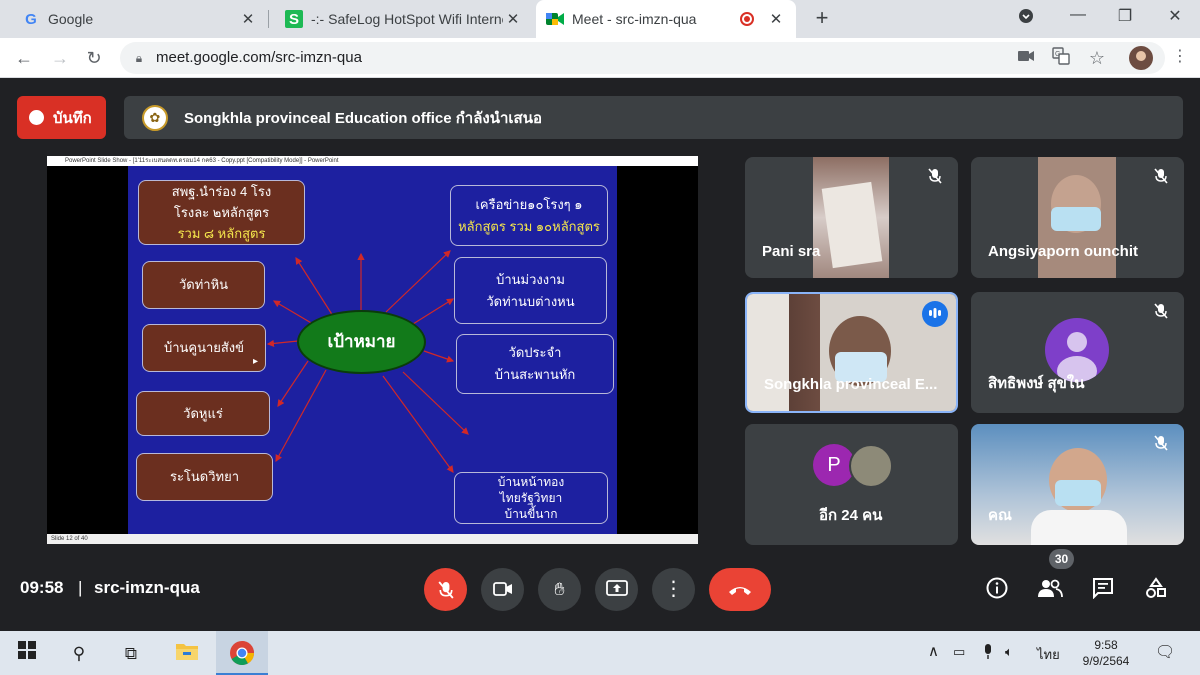 The width and height of the screenshot is (1200, 675). Describe the element at coordinates (155, 117) in the screenshot. I see `organization-logo-icon: ✿` at that location.